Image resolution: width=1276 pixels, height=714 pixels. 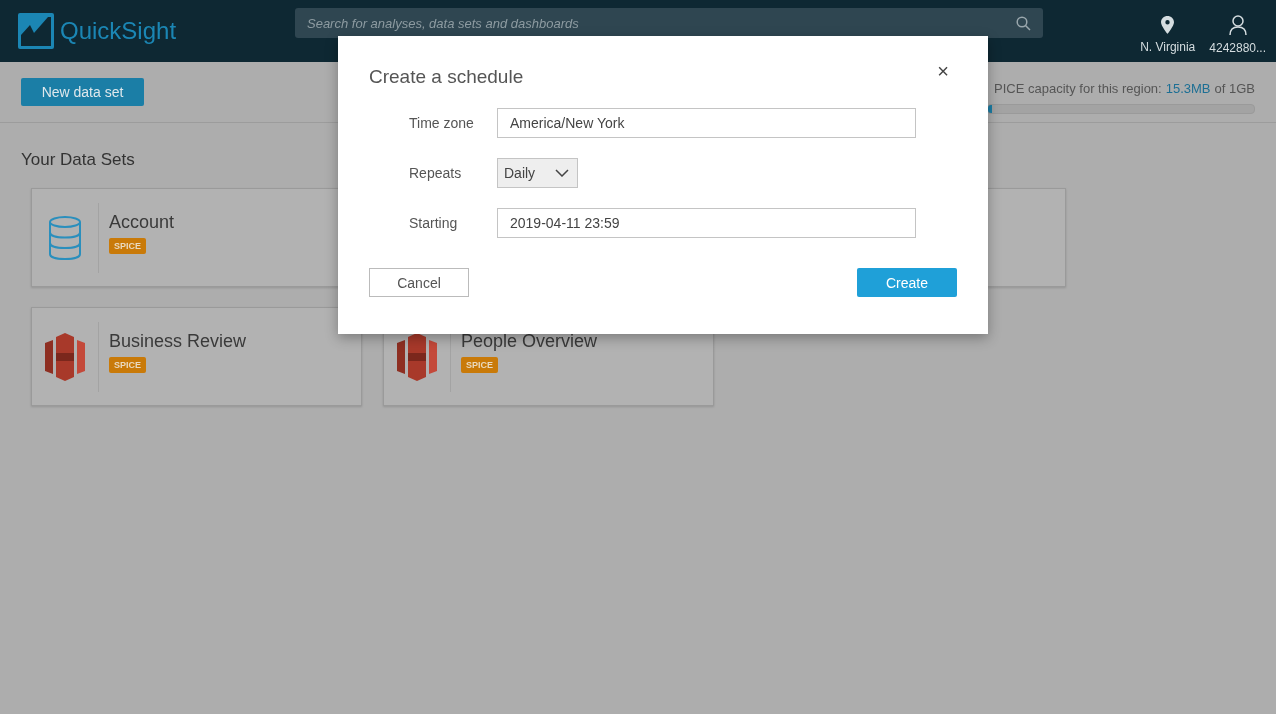 What do you see at coordinates (142, 222) in the screenshot?
I see `data-set-name: Account` at bounding box center [142, 222].